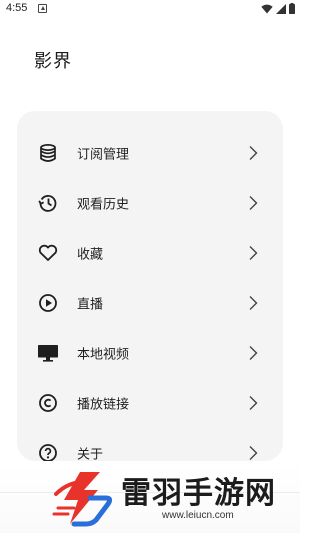 The height and width of the screenshot is (533, 320). What do you see at coordinates (103, 205) in the screenshot?
I see `menu-item-label: 观看历史` at bounding box center [103, 205].